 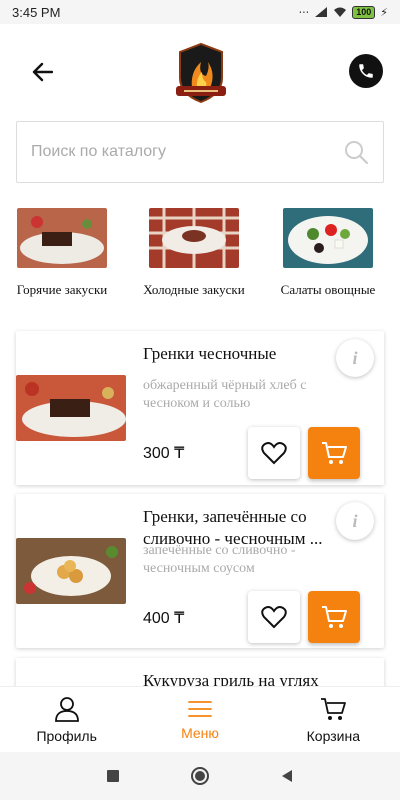 What do you see at coordinates (210, 353) in the screenshot?
I see `product-title: Гренки чесночные` at bounding box center [210, 353].